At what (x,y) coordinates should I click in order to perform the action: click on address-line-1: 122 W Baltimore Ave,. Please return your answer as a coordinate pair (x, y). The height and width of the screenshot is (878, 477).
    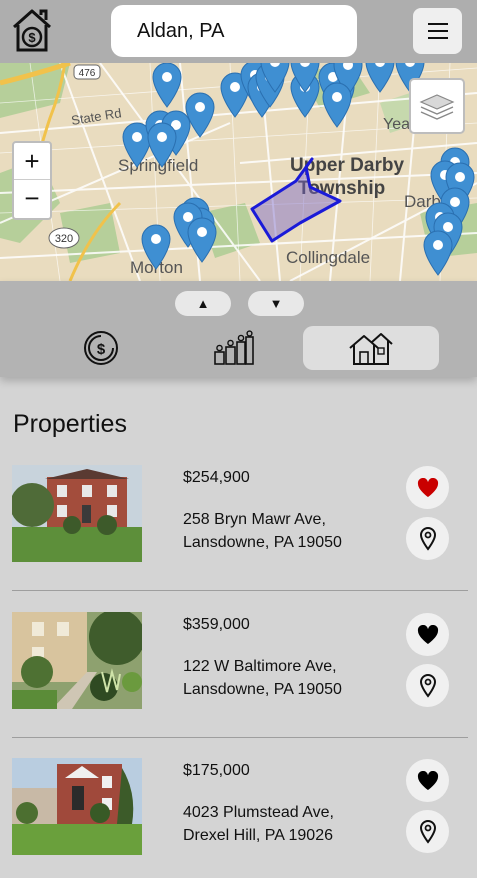
    Looking at the image, I should click on (260, 666).